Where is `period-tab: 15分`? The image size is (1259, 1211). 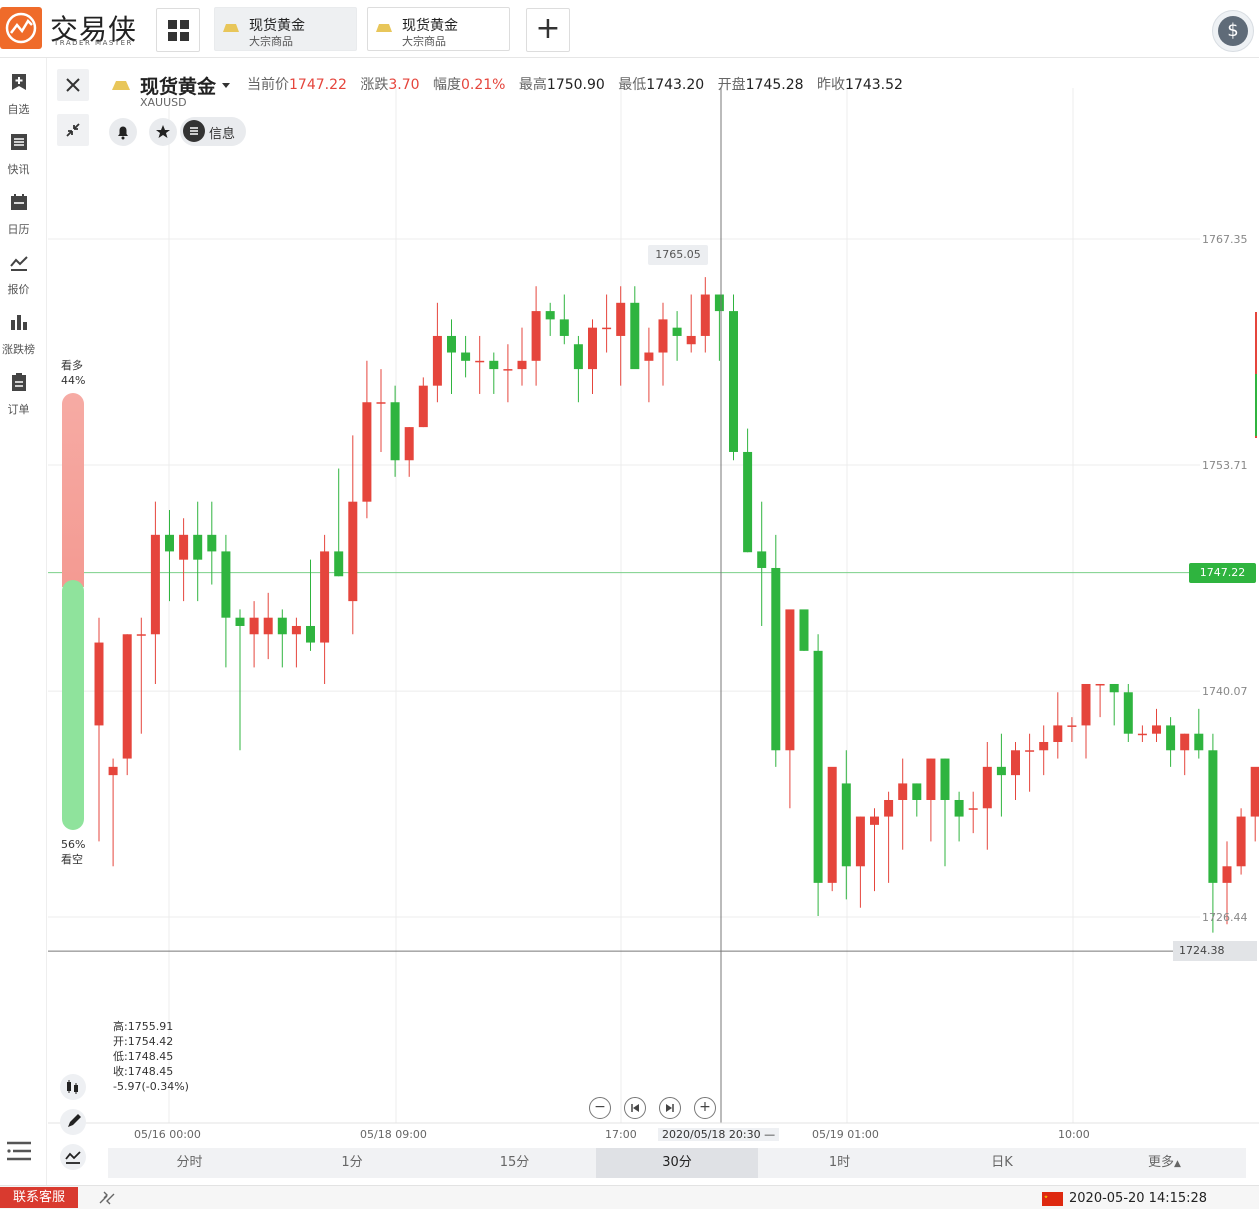
period-tab: 15分 is located at coordinates (514, 1163).